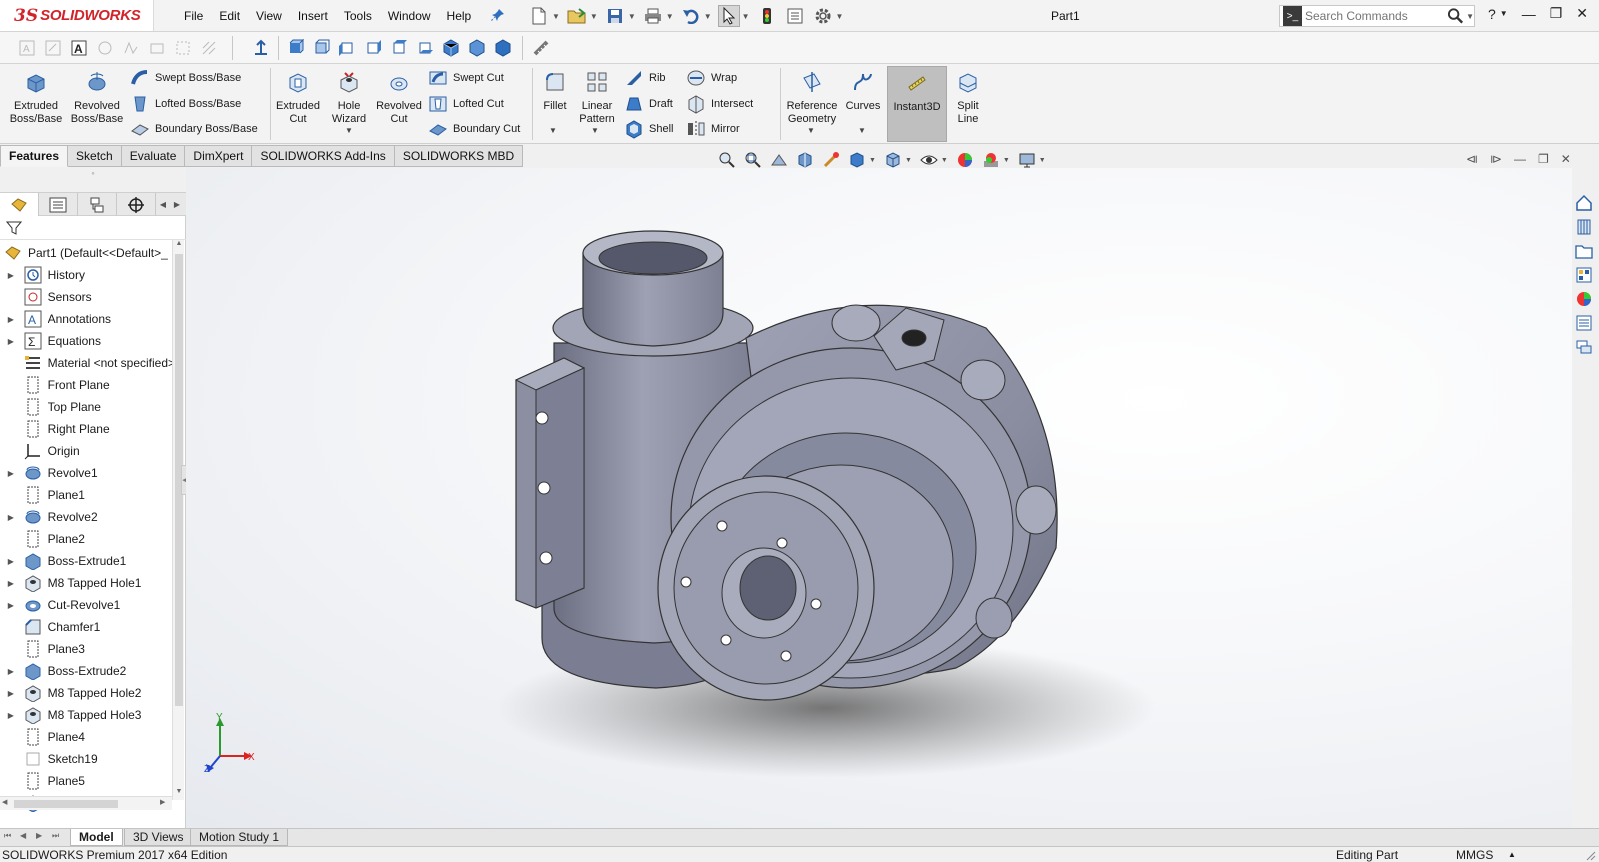 The height and width of the screenshot is (862, 1599). Describe the element at coordinates (358, 16) in the screenshot. I see `menu-tools: Tools` at that location.